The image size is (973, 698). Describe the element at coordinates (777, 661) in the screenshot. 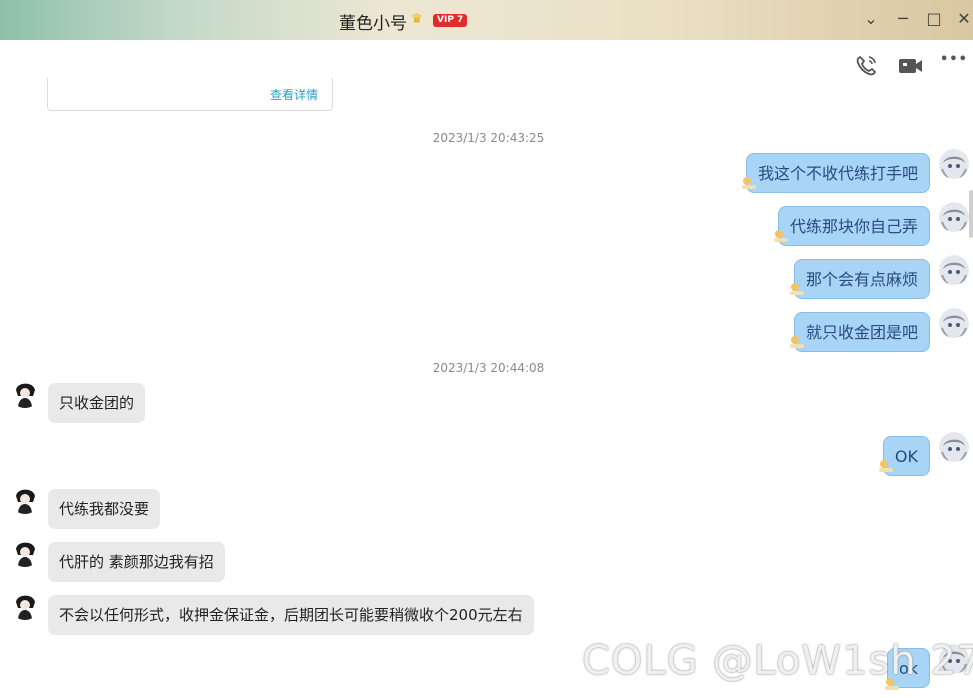

I see `watermark: COLG @LoW1sh 27` at that location.